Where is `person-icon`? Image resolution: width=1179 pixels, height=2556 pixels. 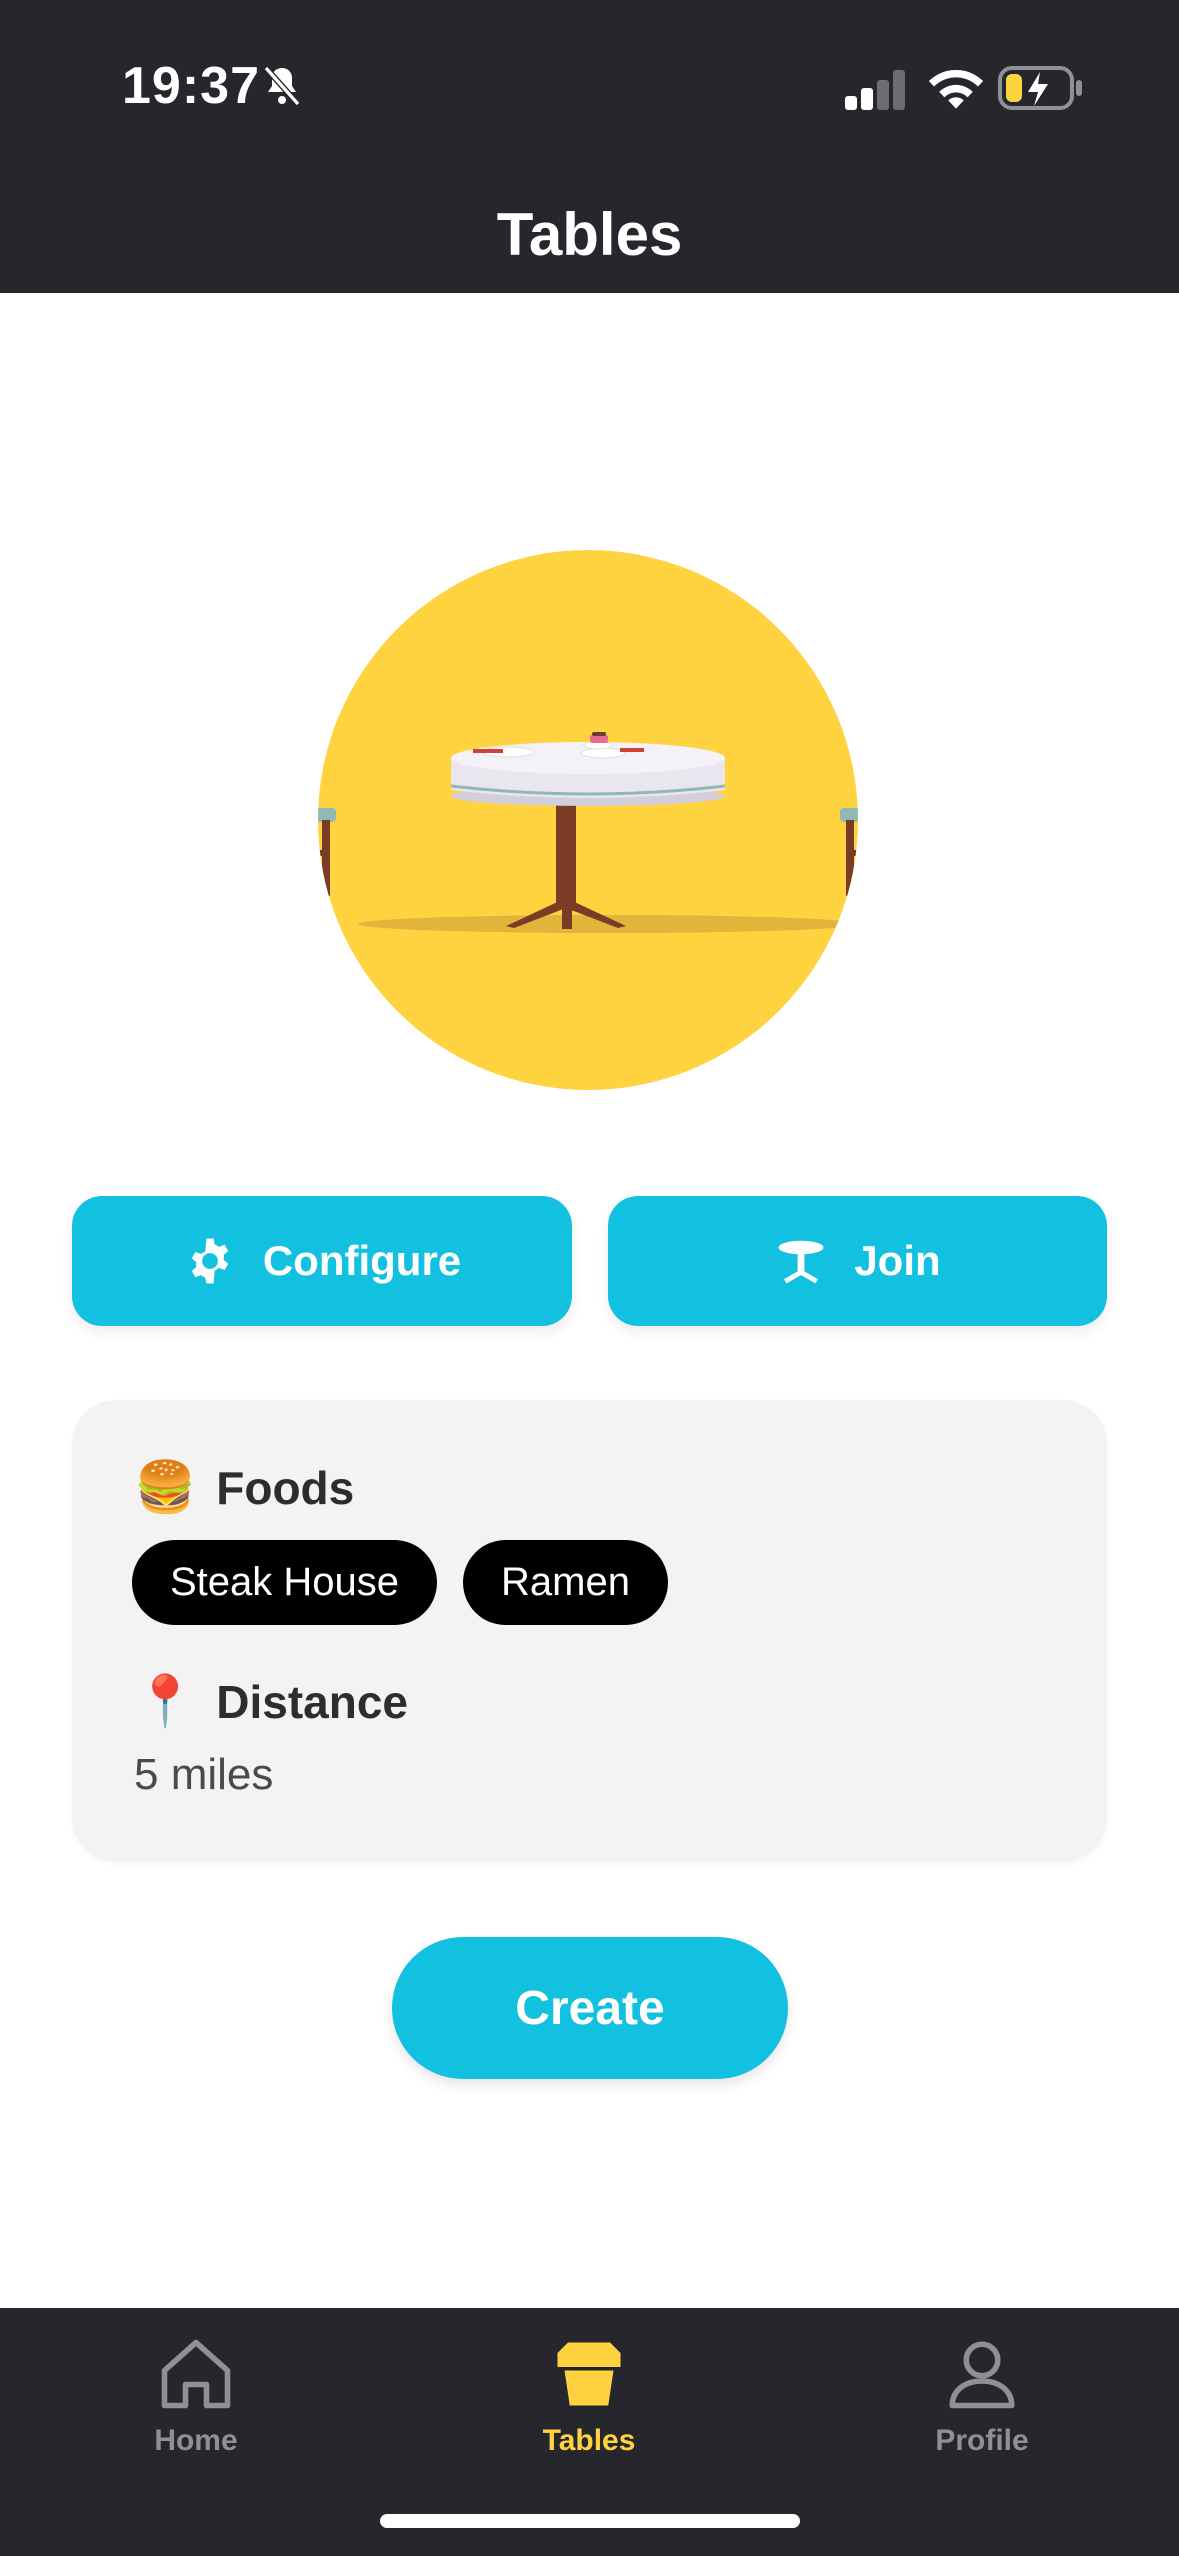 person-icon is located at coordinates (982, 2375).